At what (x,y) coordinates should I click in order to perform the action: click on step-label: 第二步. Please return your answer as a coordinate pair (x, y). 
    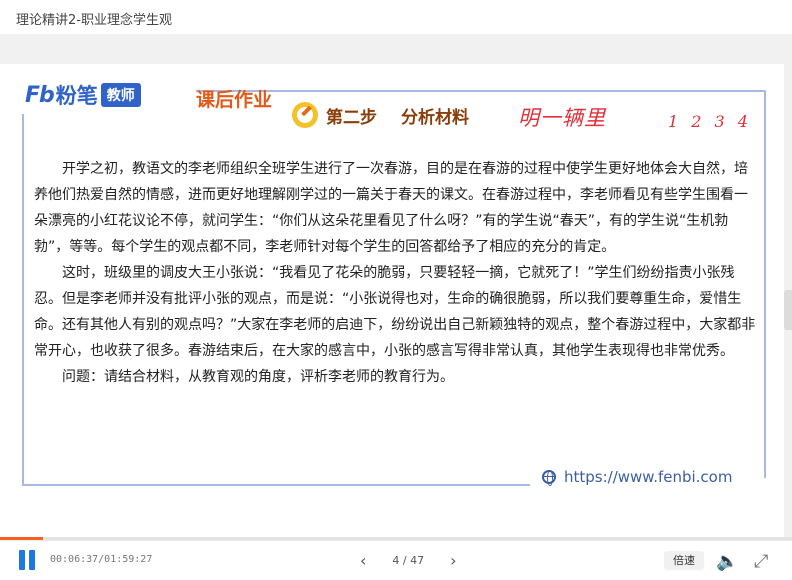
    Looking at the image, I should click on (351, 117).